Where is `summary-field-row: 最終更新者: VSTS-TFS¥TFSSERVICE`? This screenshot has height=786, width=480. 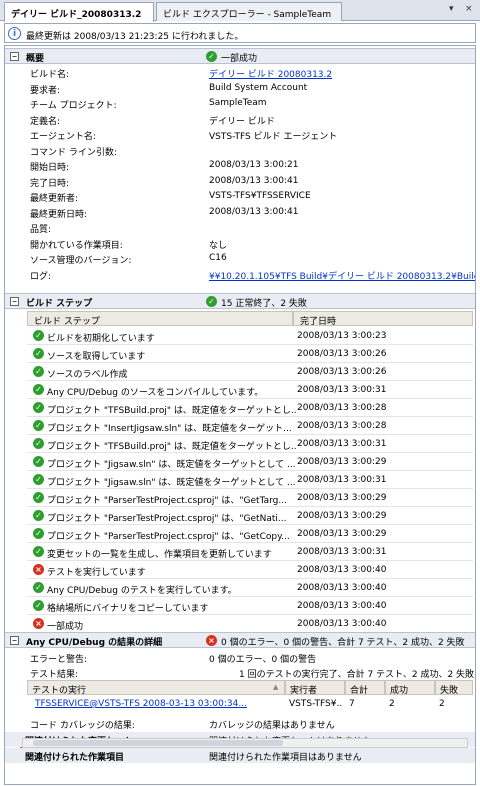 summary-field-row: 最終更新者: VSTS-TFS¥TFSSERVICE is located at coordinates (240, 196).